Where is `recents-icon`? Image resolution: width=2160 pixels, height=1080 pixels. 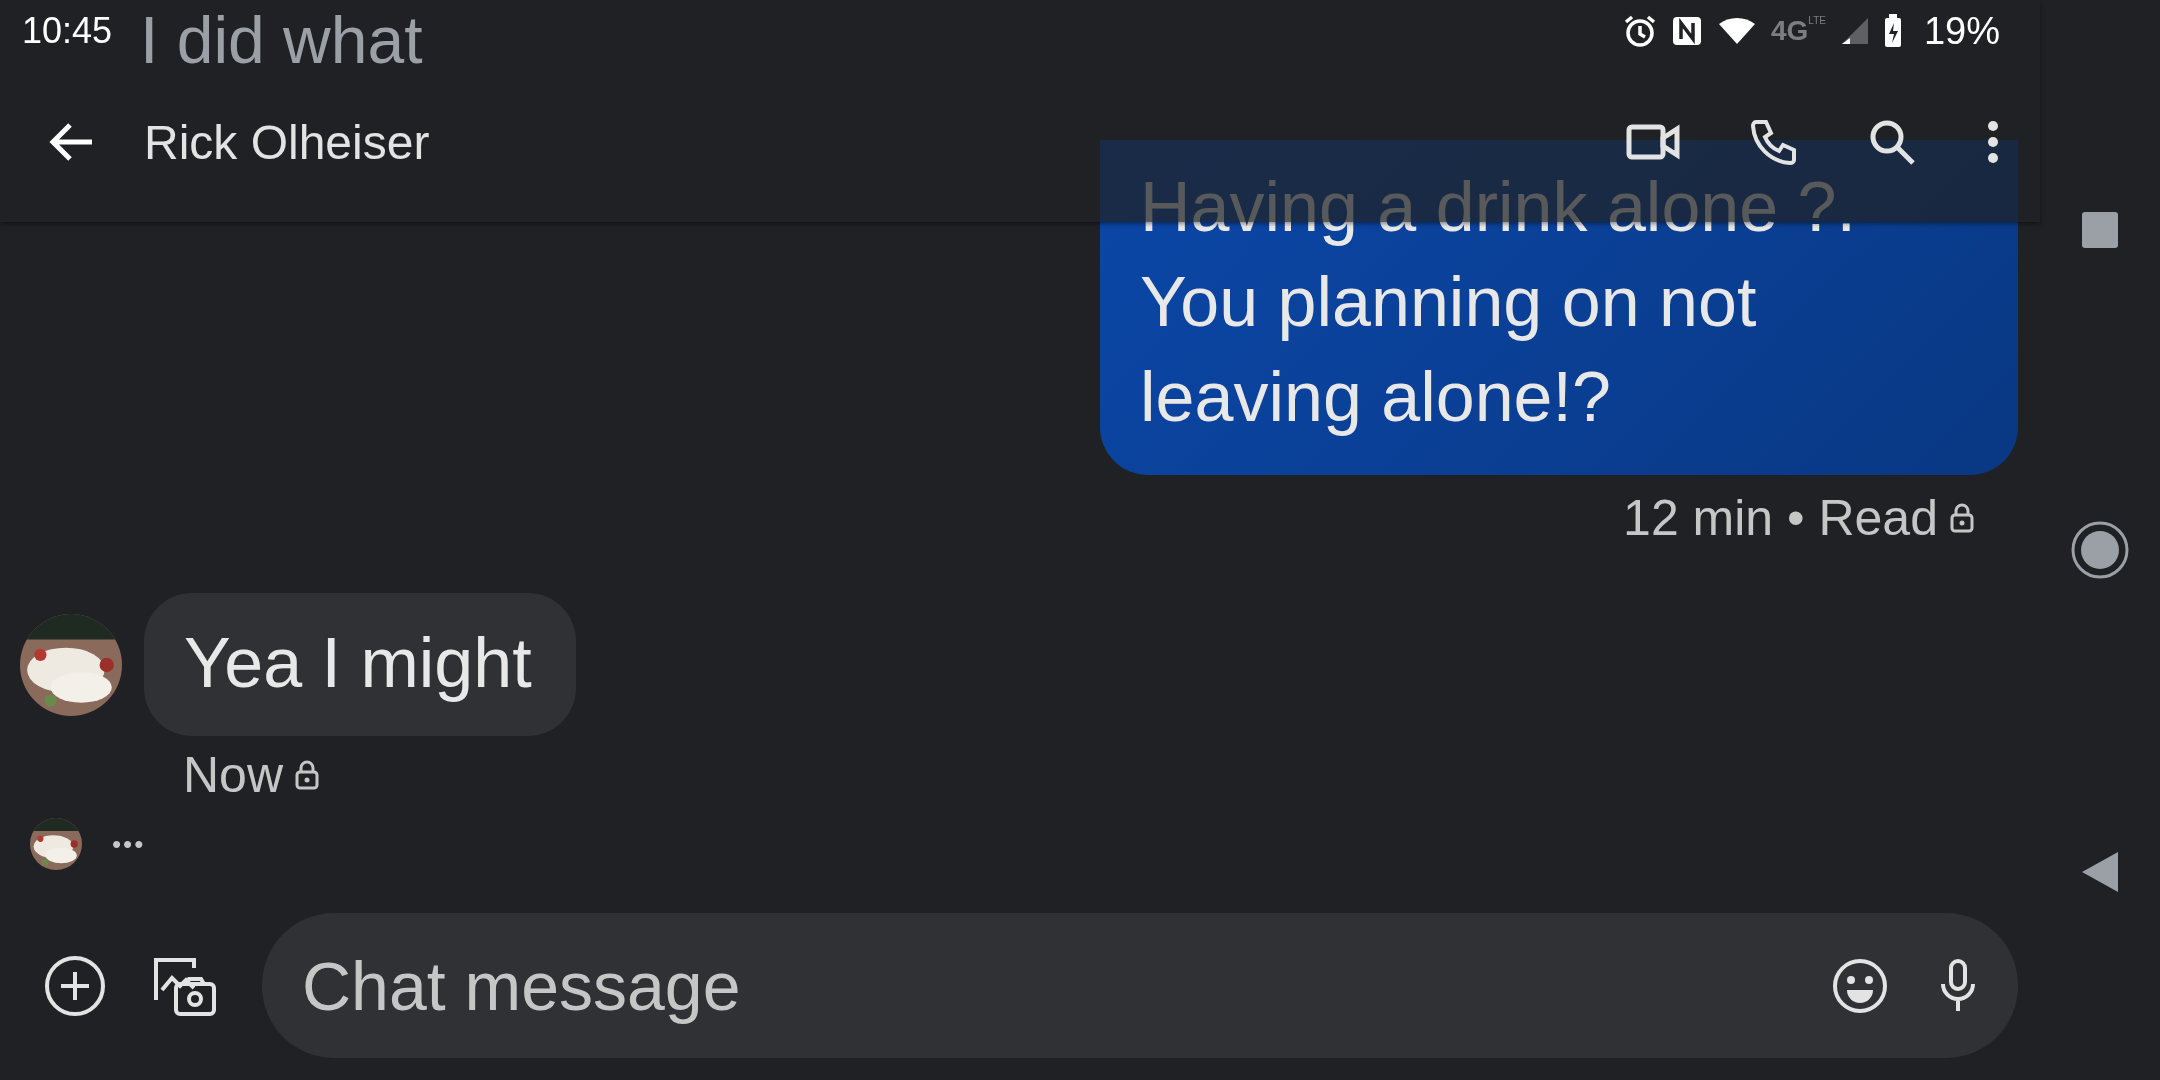 recents-icon is located at coordinates (2100, 230).